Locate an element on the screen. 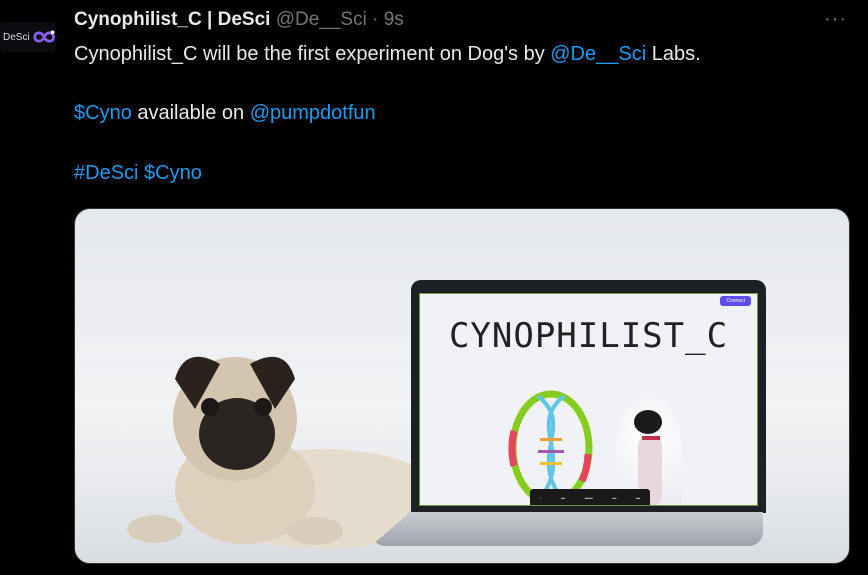 The height and width of the screenshot is (575, 868). mention-link: @pumpdotfun is located at coordinates (313, 113).